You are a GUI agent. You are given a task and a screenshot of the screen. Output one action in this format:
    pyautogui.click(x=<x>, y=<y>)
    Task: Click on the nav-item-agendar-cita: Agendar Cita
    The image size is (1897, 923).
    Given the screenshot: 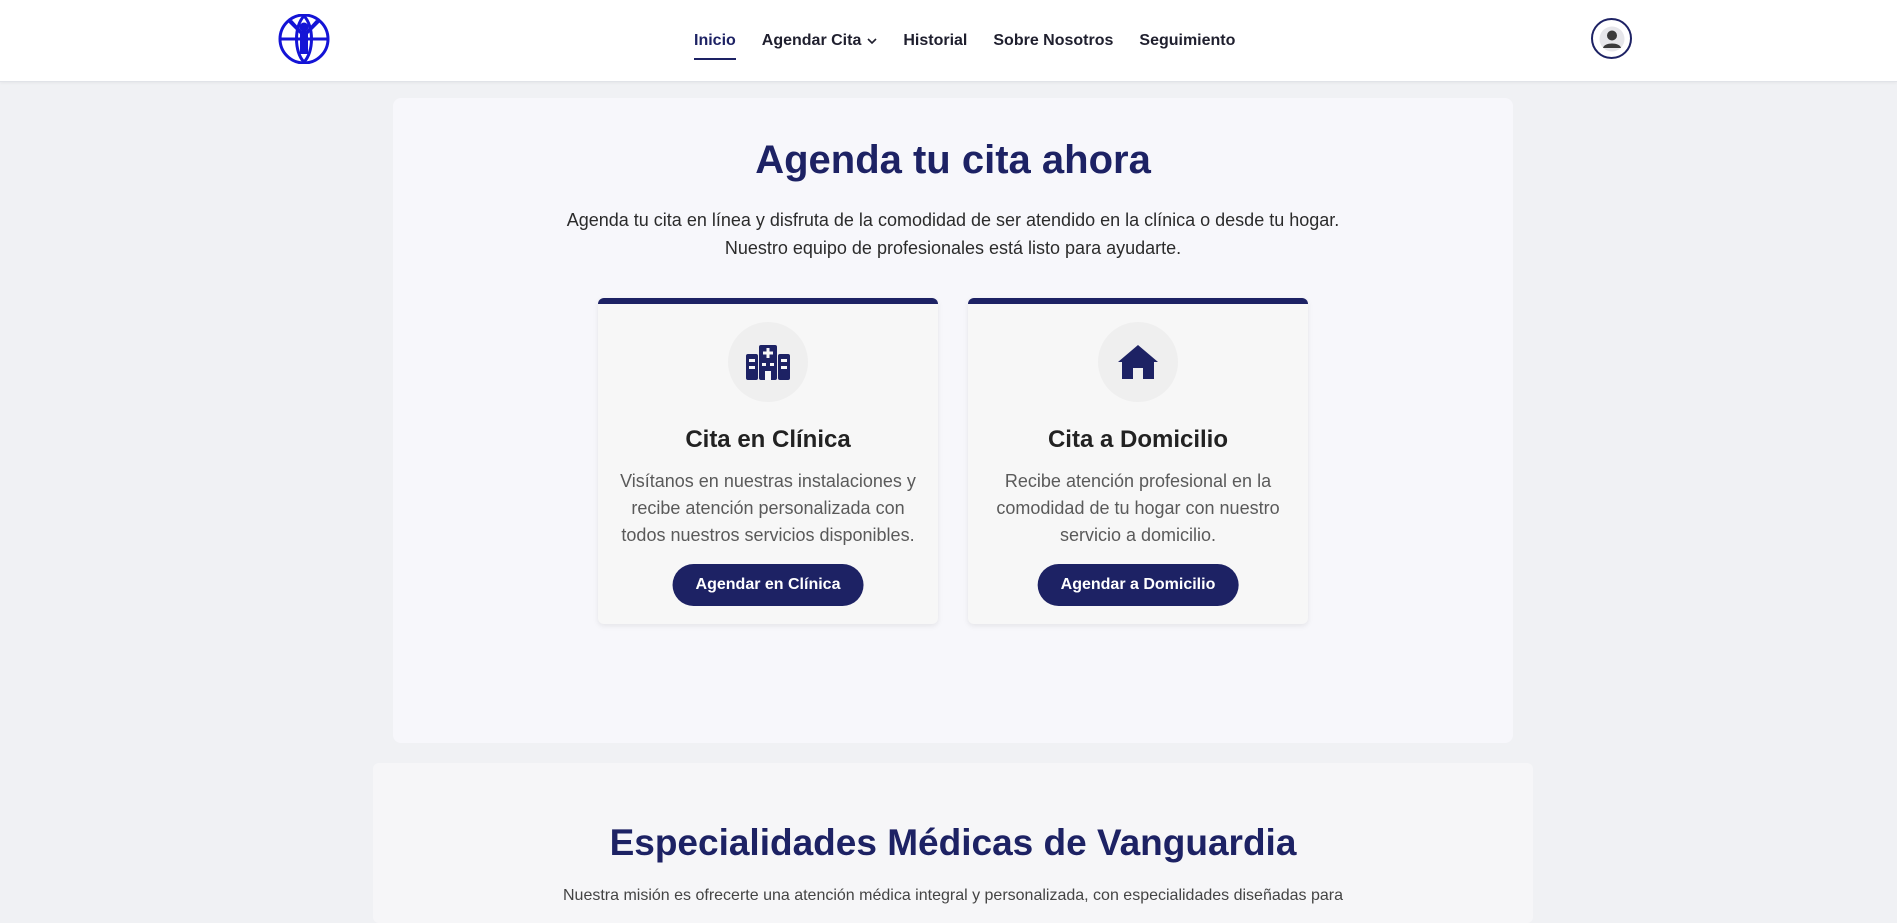 What is the action you would take?
    pyautogui.click(x=820, y=41)
    